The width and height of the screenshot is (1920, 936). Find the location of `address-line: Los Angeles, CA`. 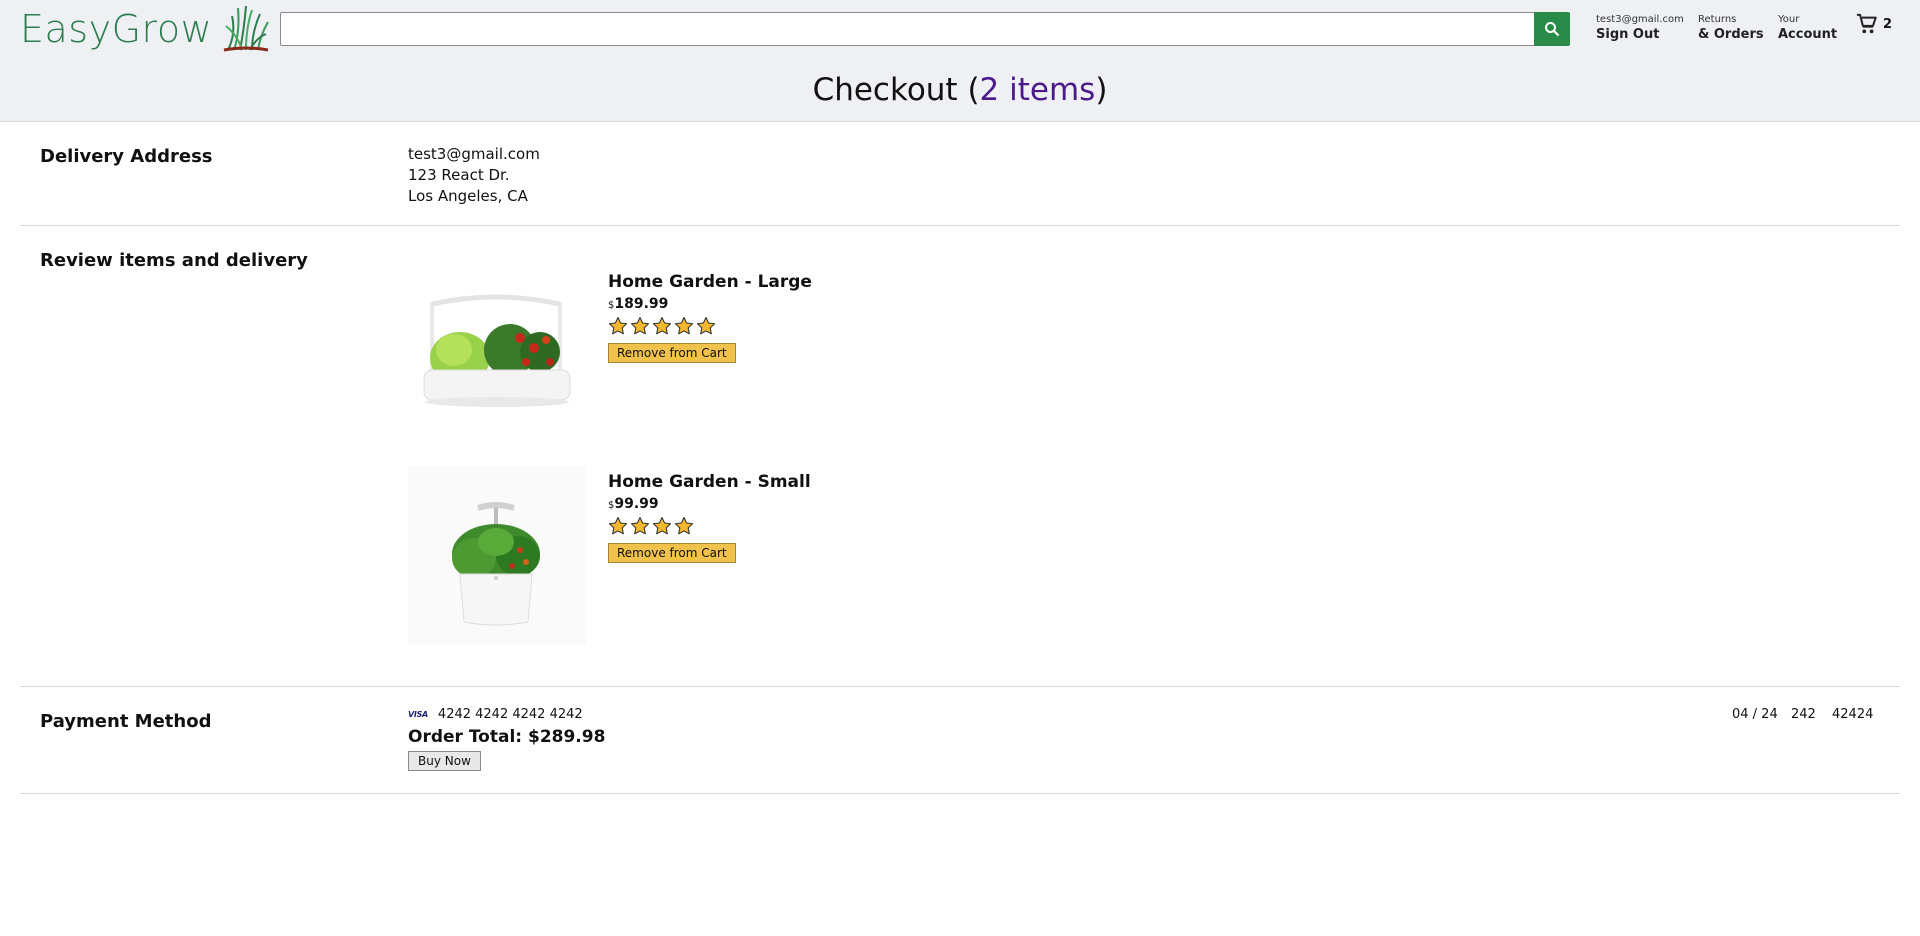

address-line: Los Angeles, CA is located at coordinates (468, 196).